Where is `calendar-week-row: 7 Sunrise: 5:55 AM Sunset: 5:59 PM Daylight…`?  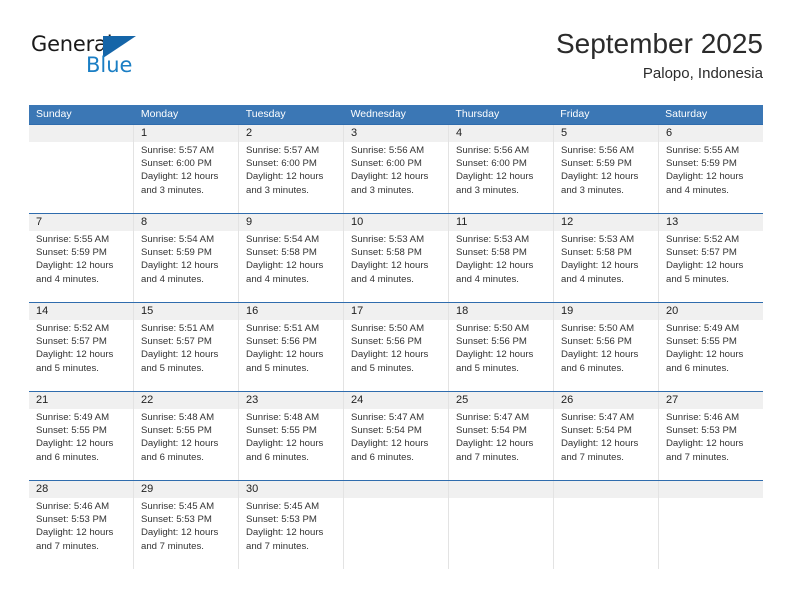 calendar-week-row: 7 Sunrise: 5:55 AM Sunset: 5:59 PM Daylight… is located at coordinates (396, 257).